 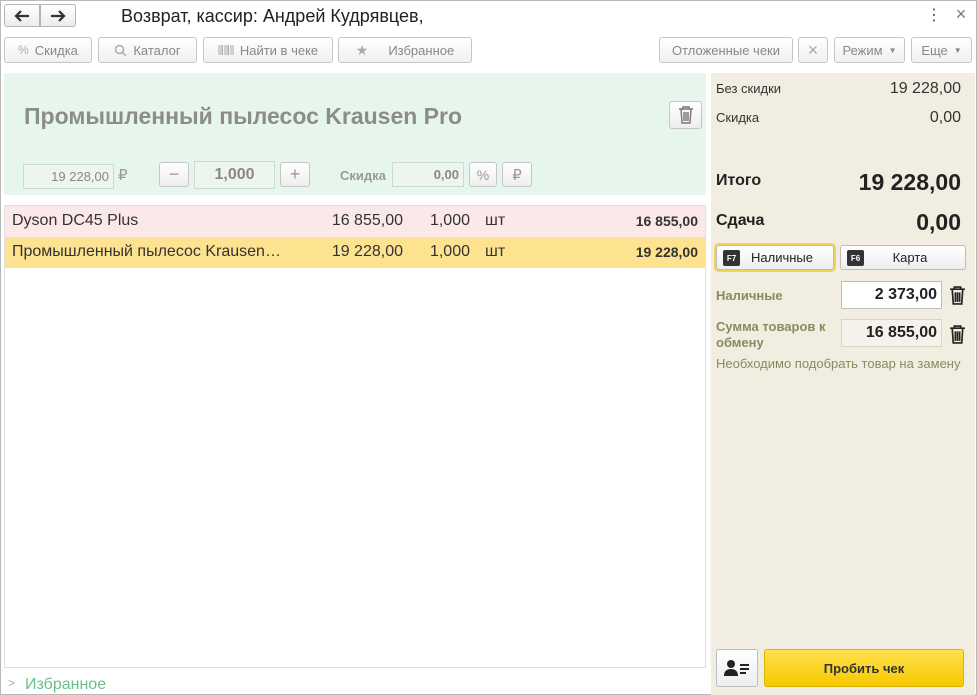 What do you see at coordinates (279, 50) in the screenshot?
I see `find-in-receipt-label: Найти в чеке` at bounding box center [279, 50].